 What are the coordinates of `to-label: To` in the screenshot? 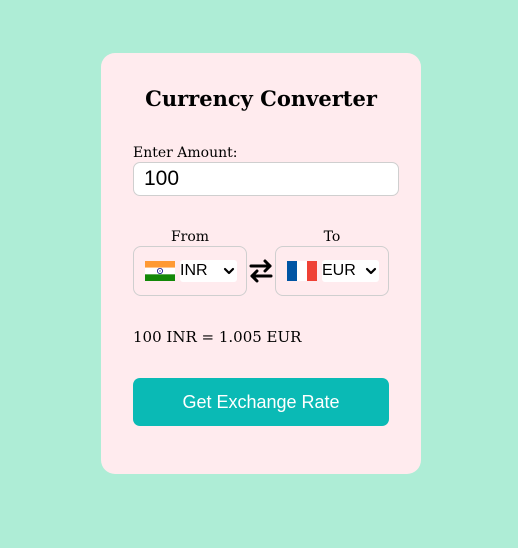 It's located at (332, 237).